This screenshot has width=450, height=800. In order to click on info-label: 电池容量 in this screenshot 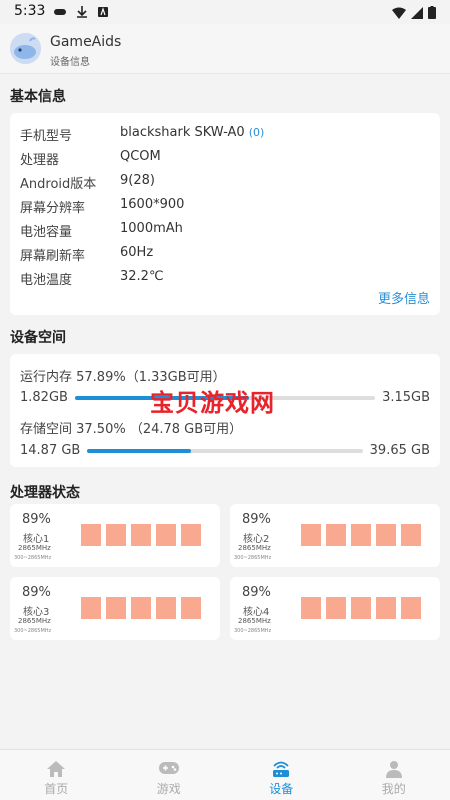, I will do `click(46, 232)`.